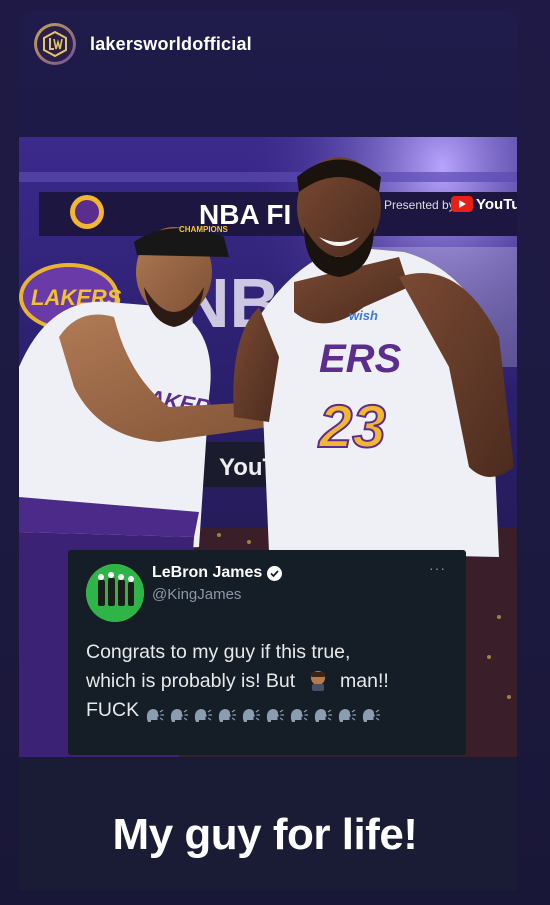 The width and height of the screenshot is (550, 905). What do you see at coordinates (419, 205) in the screenshot?
I see `presented-by-label: Presented by` at bounding box center [419, 205].